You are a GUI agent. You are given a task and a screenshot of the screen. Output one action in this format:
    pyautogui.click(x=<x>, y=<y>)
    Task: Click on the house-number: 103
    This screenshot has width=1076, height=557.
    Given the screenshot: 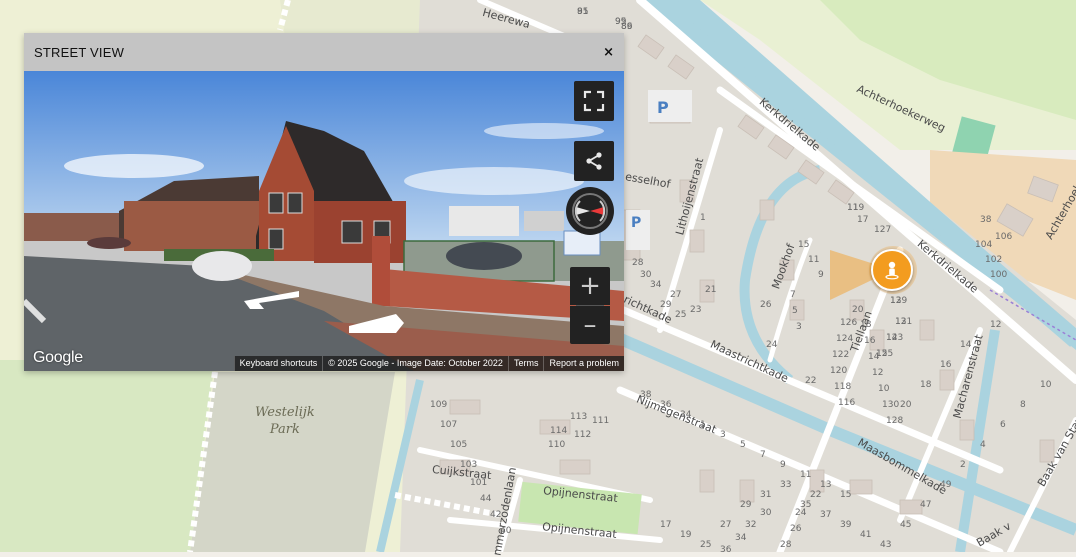 What is the action you would take?
    pyautogui.click(x=469, y=465)
    